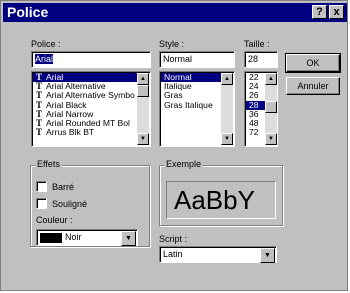 This screenshot has height=293, width=350. I want to click on style-list-item: Gras, so click(191, 95).